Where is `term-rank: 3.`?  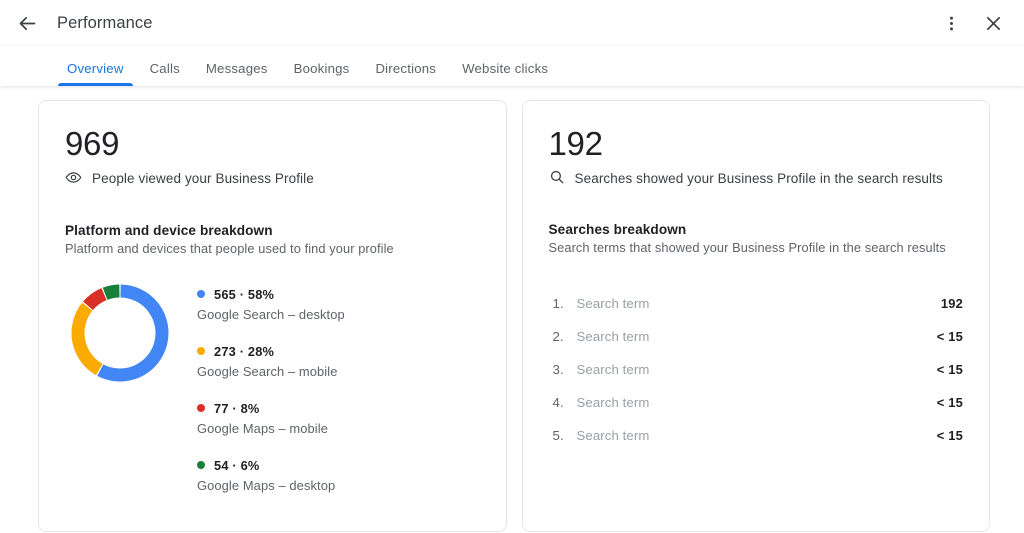 term-rank: 3. is located at coordinates (558, 369).